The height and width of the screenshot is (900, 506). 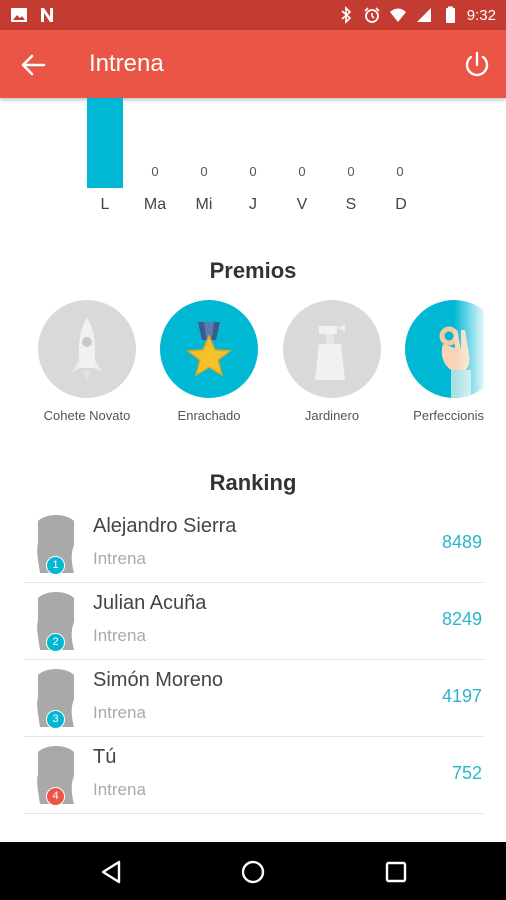 What do you see at coordinates (204, 204) in the screenshot?
I see `chart-label-mi: Mi` at bounding box center [204, 204].